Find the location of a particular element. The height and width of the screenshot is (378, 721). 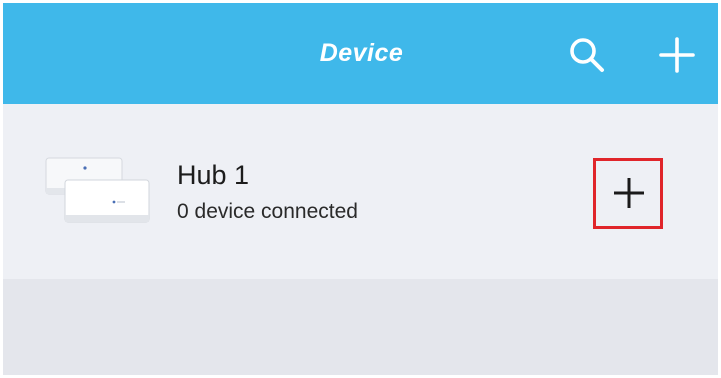

page-title: Device is located at coordinates (361, 53).